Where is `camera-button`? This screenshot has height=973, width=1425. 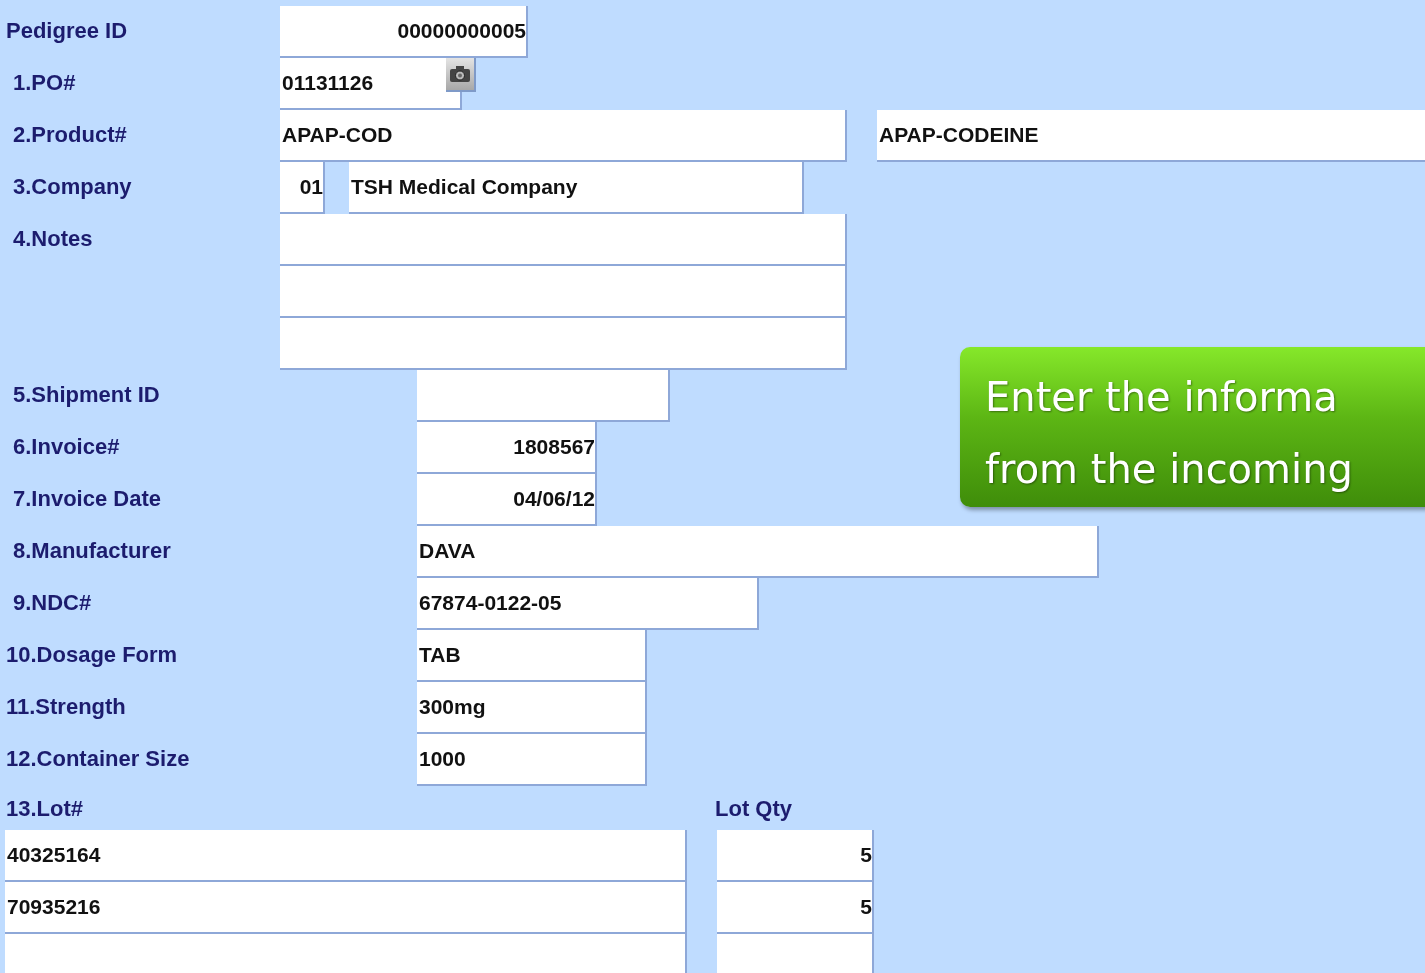 camera-button is located at coordinates (461, 75).